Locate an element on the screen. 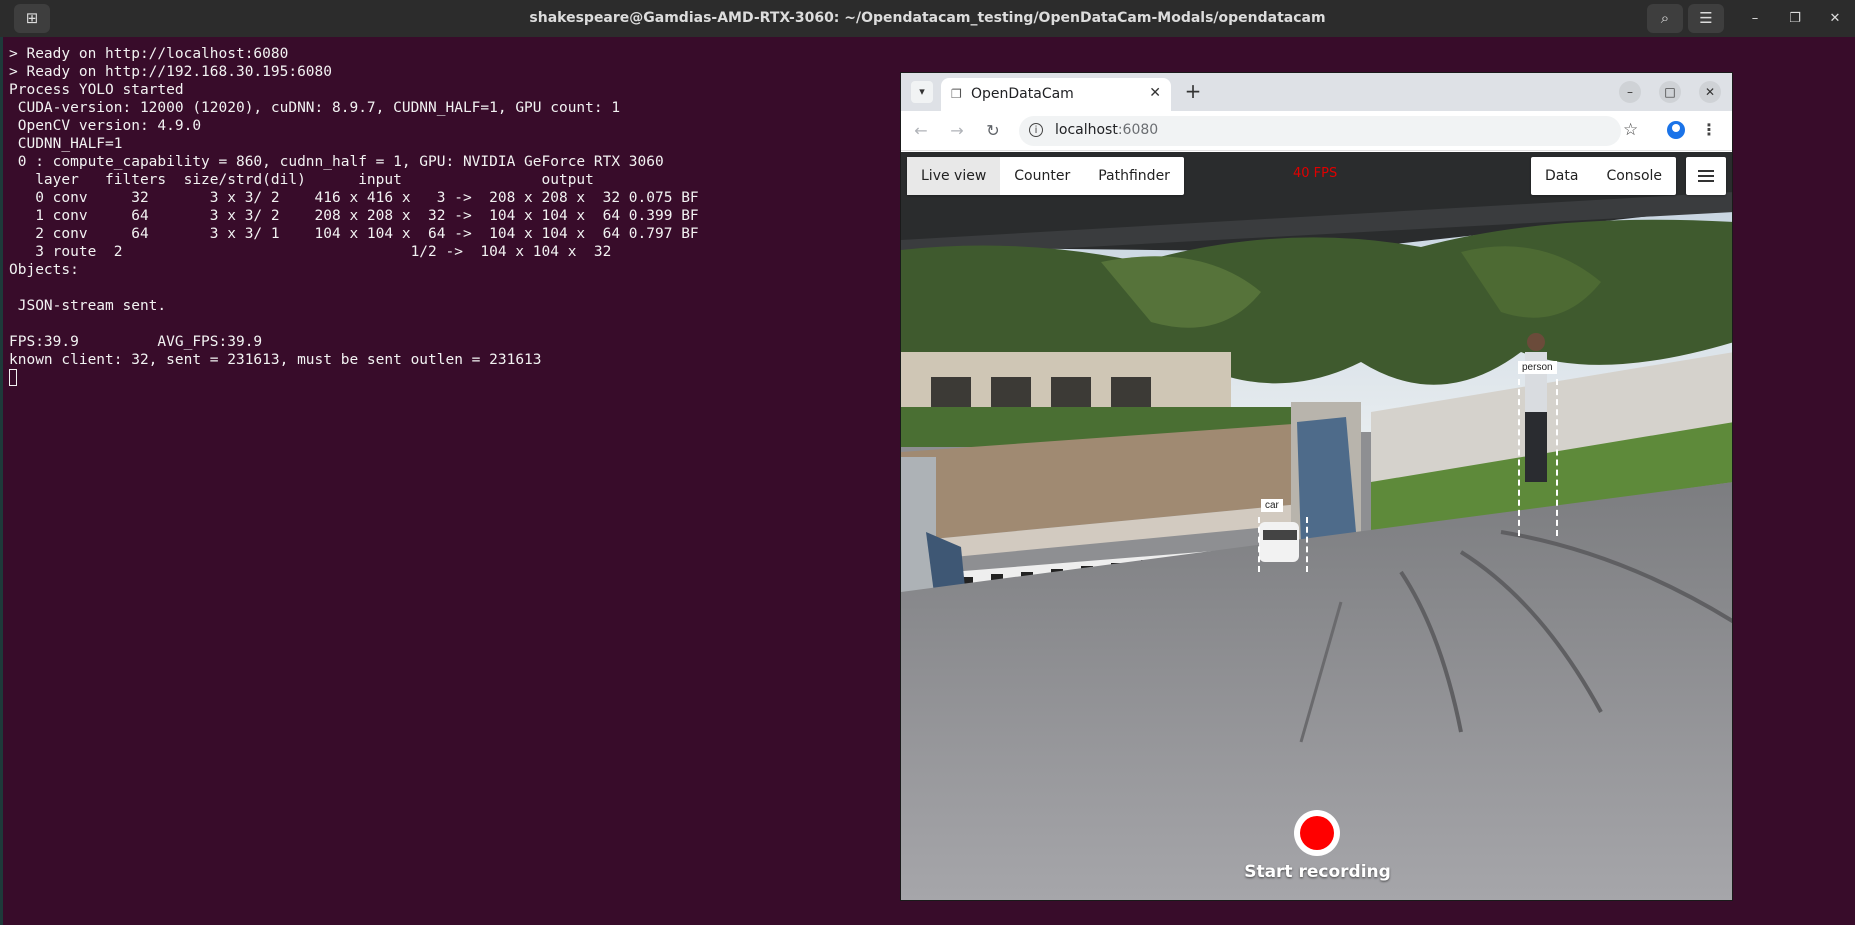  minimize-icon: – is located at coordinates (1755, 19).